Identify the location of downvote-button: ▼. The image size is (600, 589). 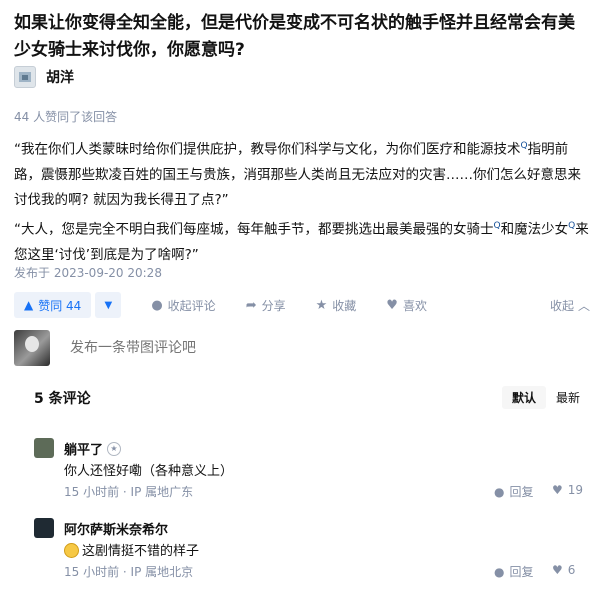
(108, 305).